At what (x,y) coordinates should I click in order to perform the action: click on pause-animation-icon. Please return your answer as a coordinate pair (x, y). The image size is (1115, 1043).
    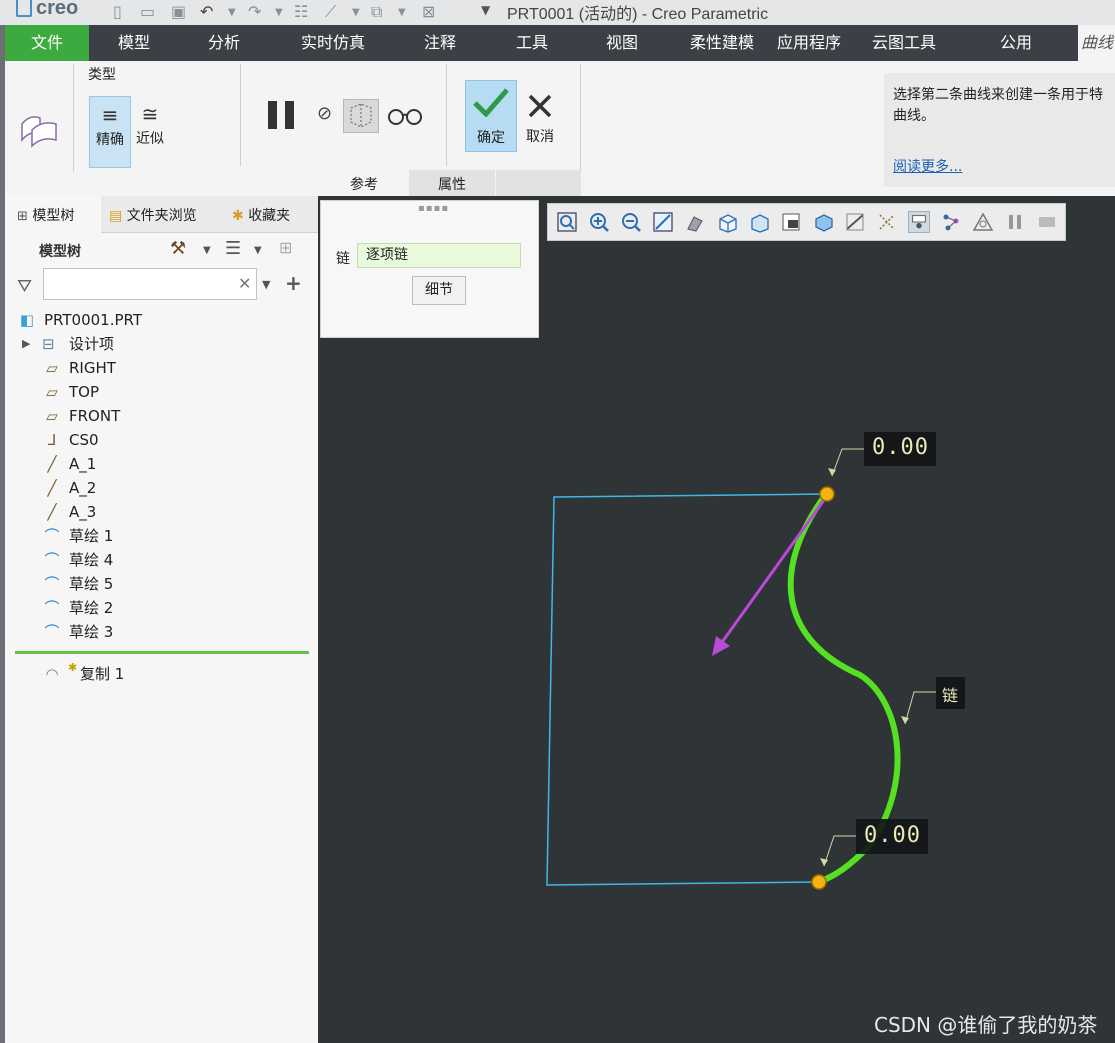
    Looking at the image, I should click on (1015, 222).